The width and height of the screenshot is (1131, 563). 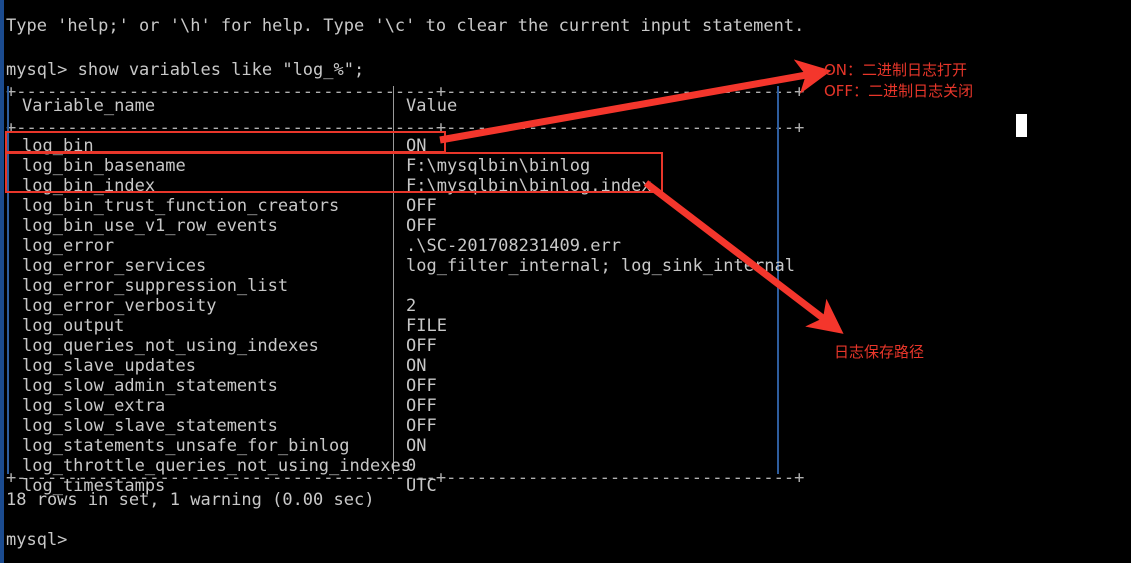 I want to click on arrow-to-path-note, so click(x=743, y=257).